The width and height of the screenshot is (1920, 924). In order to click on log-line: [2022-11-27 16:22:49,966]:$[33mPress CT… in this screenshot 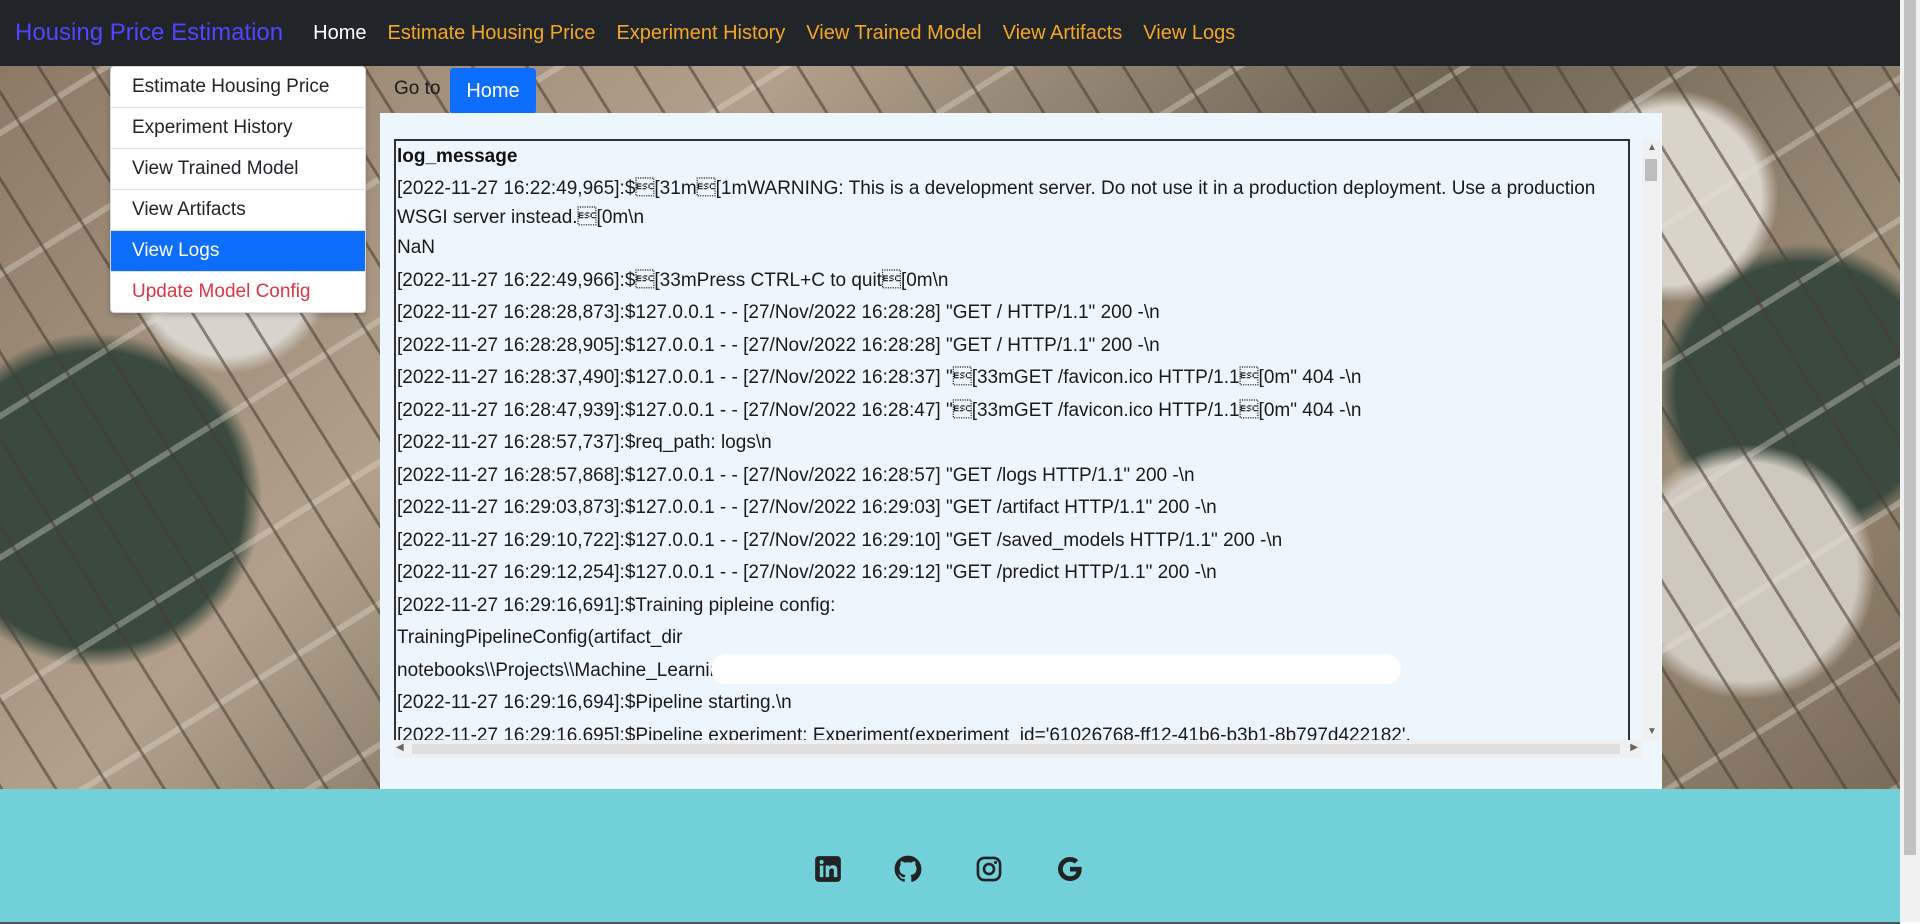, I will do `click(673, 280)`.